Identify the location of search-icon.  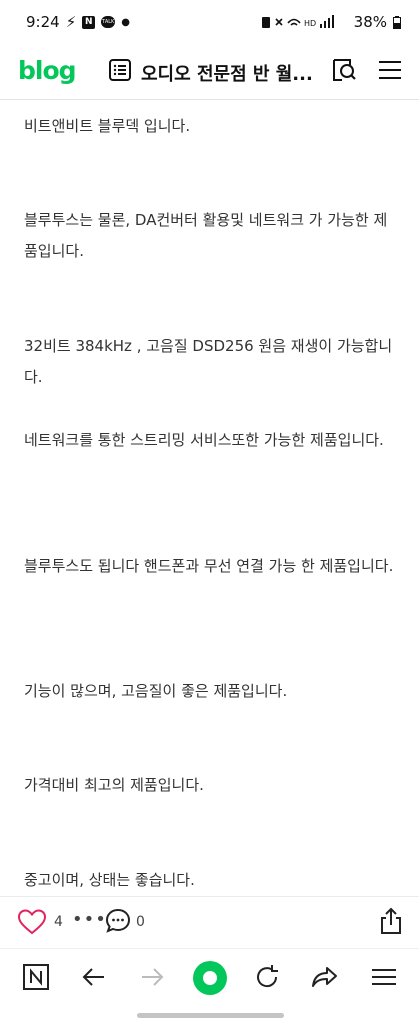
(344, 70).